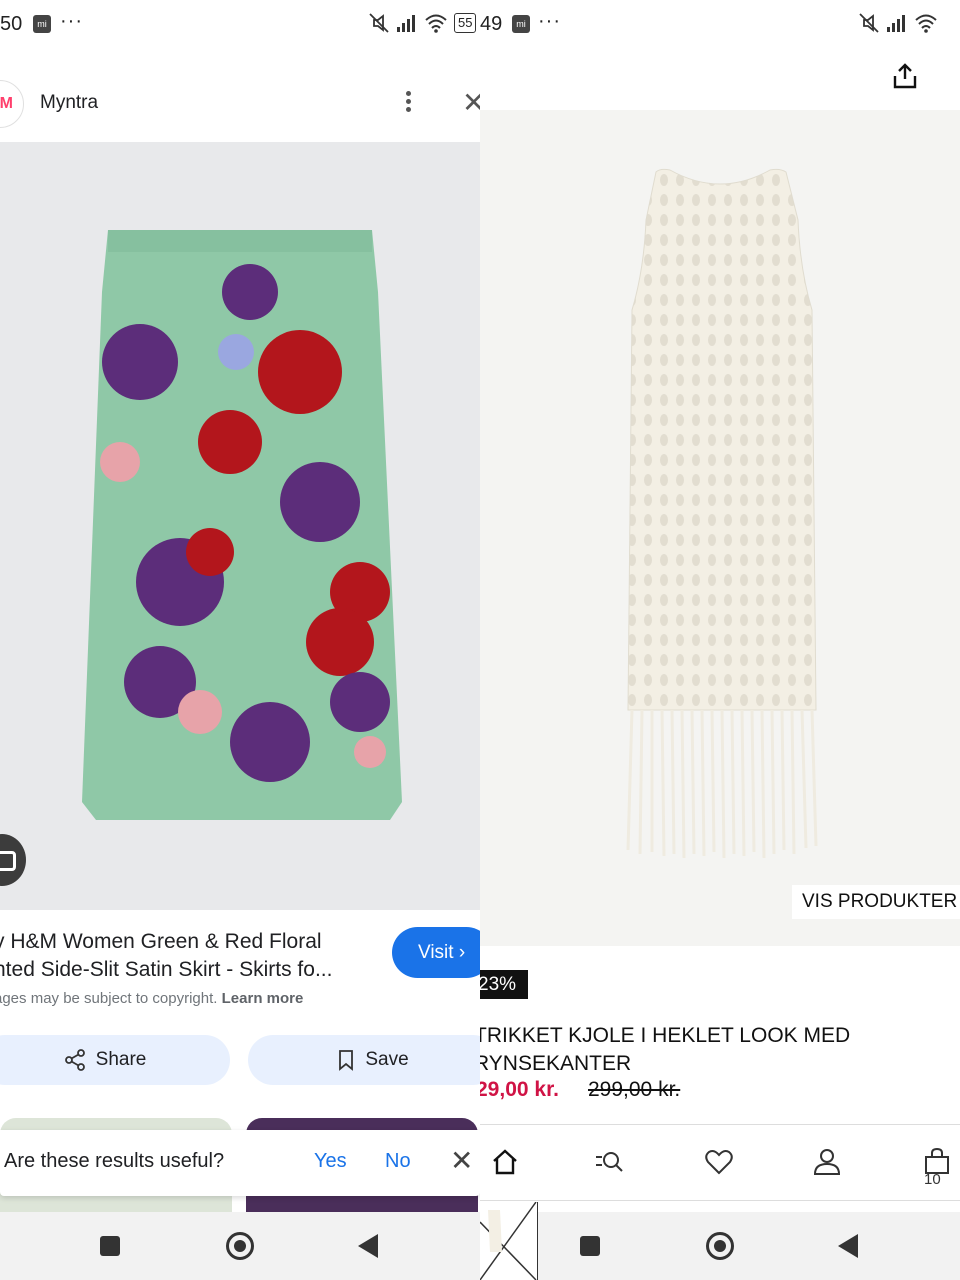 The height and width of the screenshot is (1280, 960). Describe the element at coordinates (471, 102) in the screenshot. I see `close-icon: ✕` at that location.